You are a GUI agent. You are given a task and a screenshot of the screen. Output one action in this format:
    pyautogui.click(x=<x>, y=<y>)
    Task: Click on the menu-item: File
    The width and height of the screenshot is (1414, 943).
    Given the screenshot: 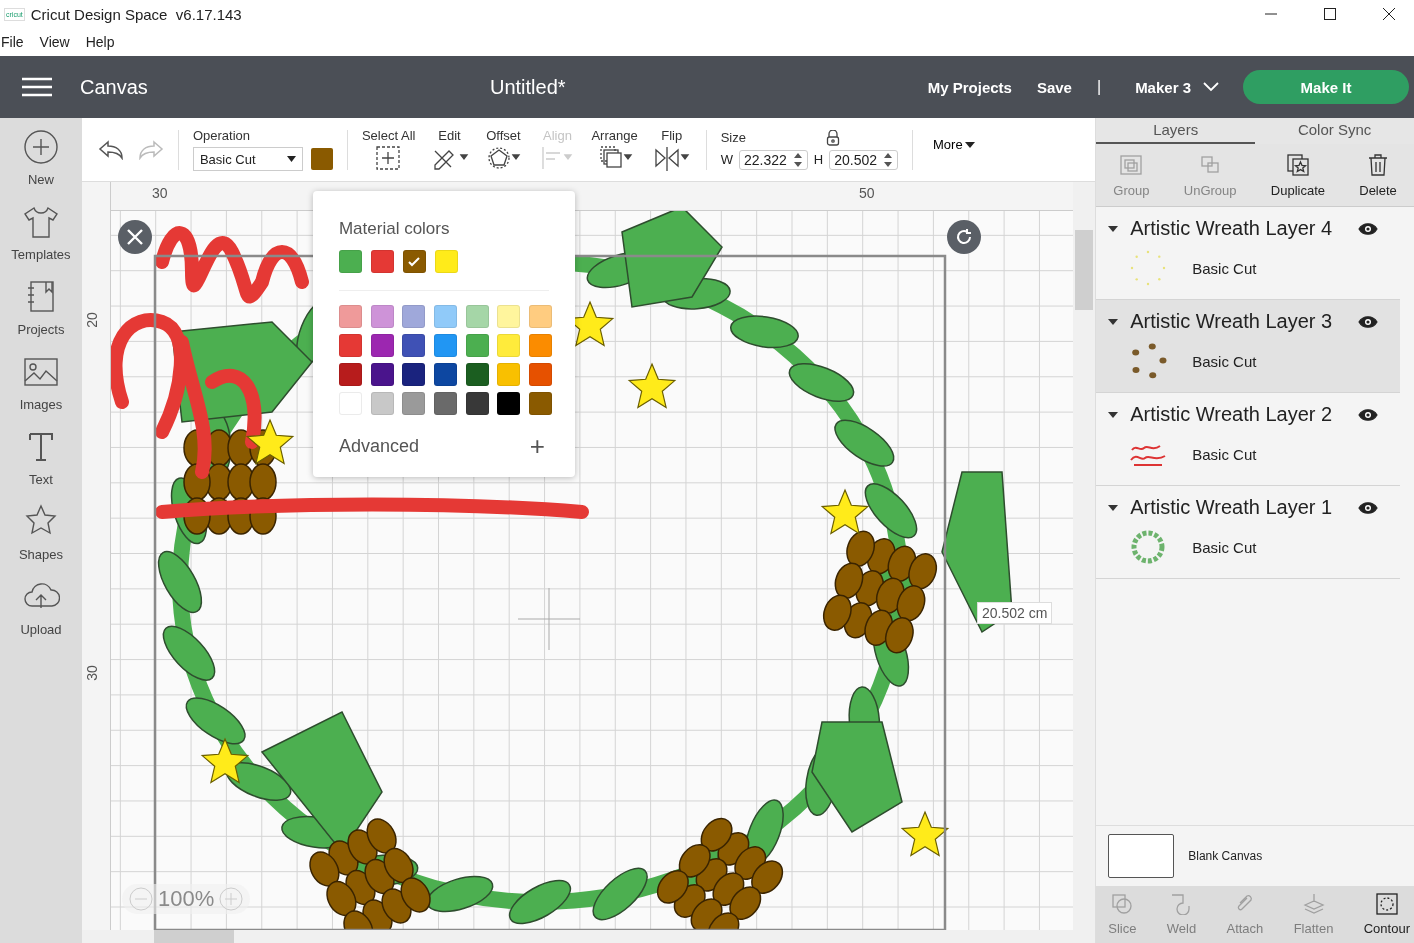 What is the action you would take?
    pyautogui.click(x=12, y=42)
    